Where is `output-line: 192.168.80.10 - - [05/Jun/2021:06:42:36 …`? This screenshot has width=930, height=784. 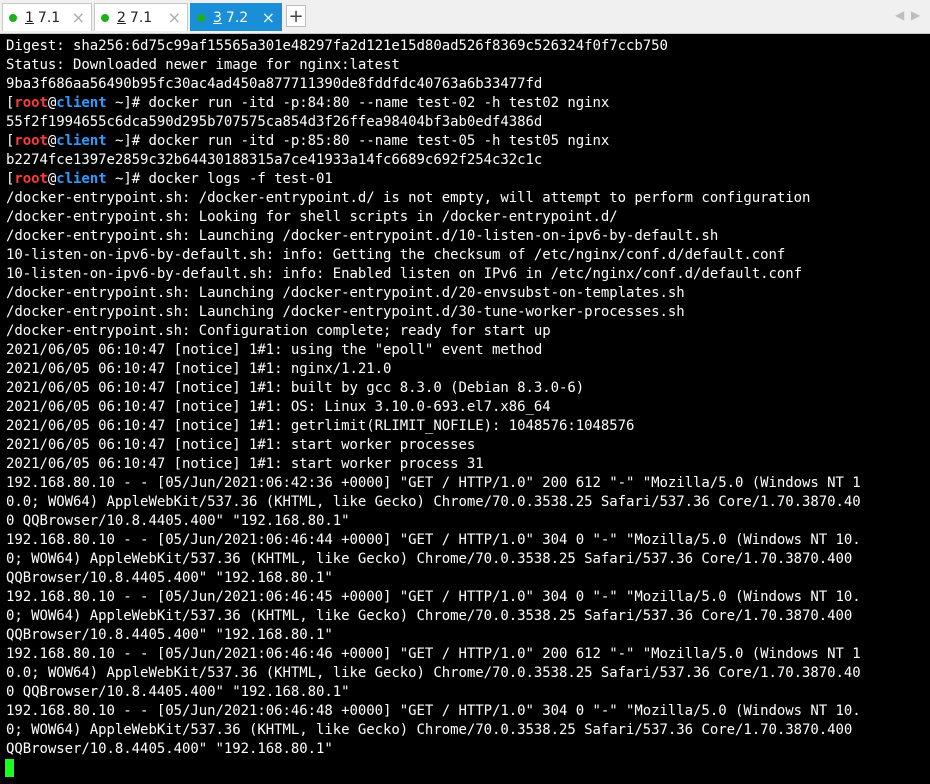 output-line: 192.168.80.10 - - [05/Jun/2021:06:42:36 … is located at coordinates (433, 483).